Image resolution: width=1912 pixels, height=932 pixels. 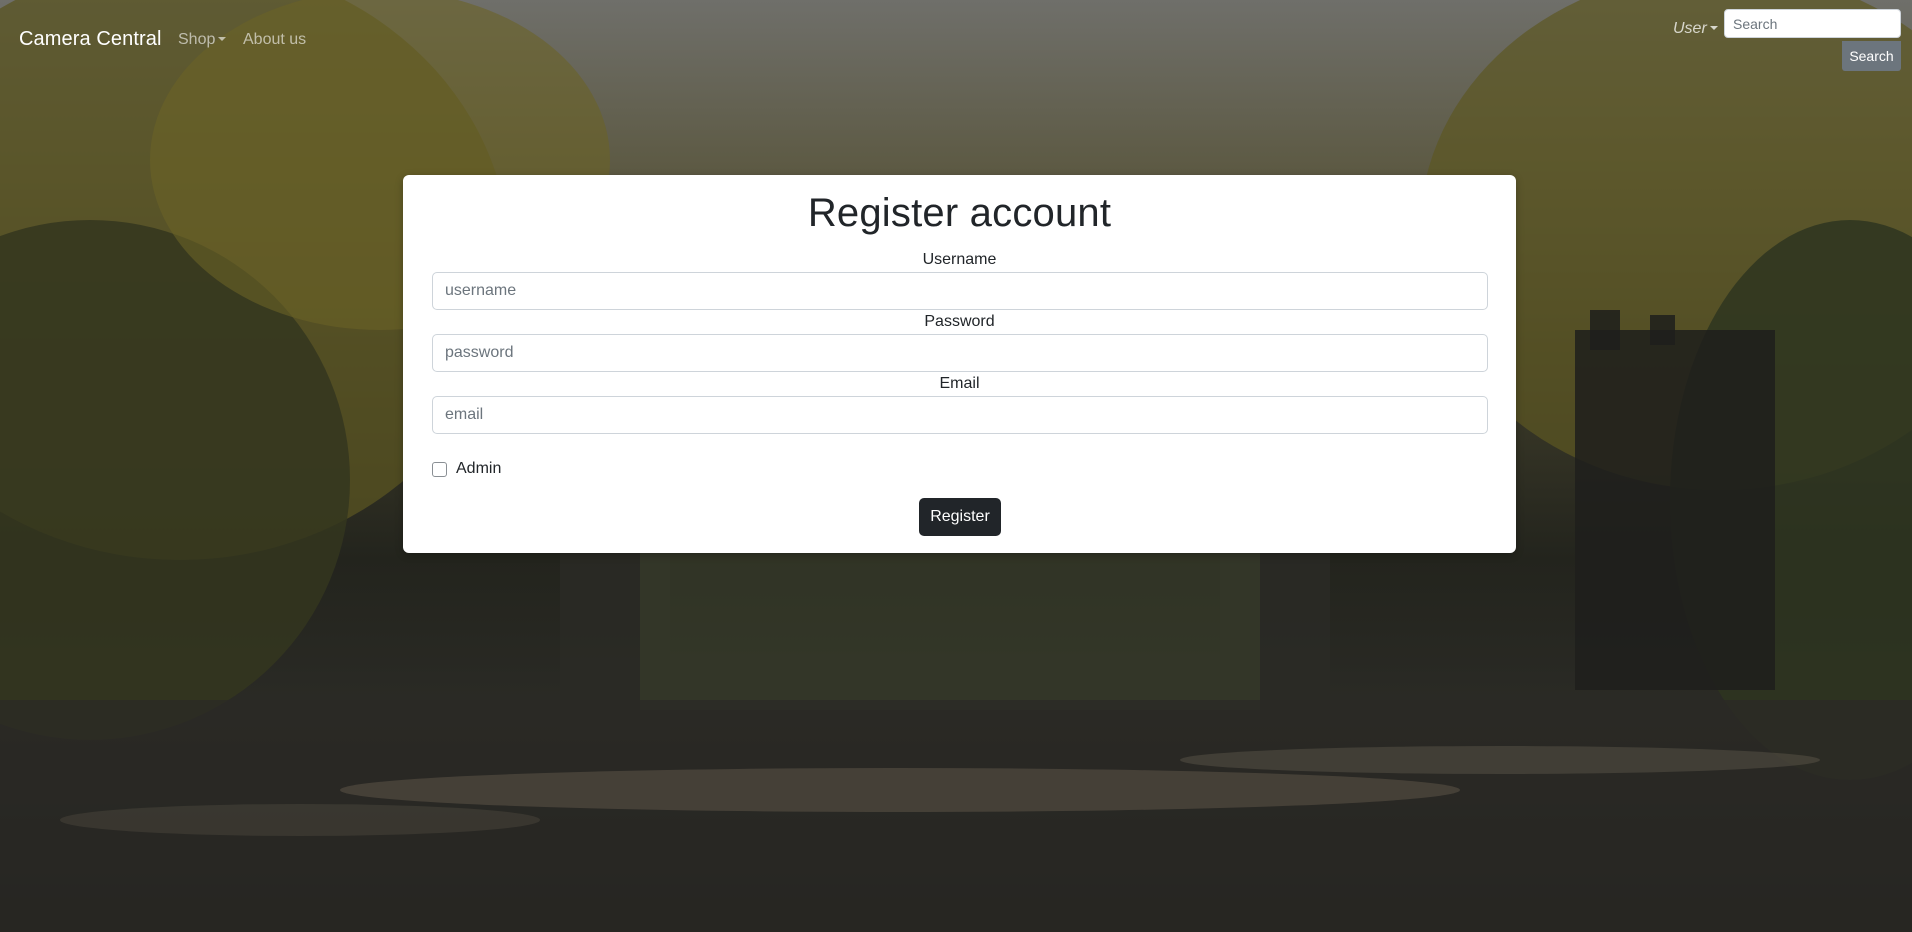 I want to click on username-field, so click(x=960, y=291).